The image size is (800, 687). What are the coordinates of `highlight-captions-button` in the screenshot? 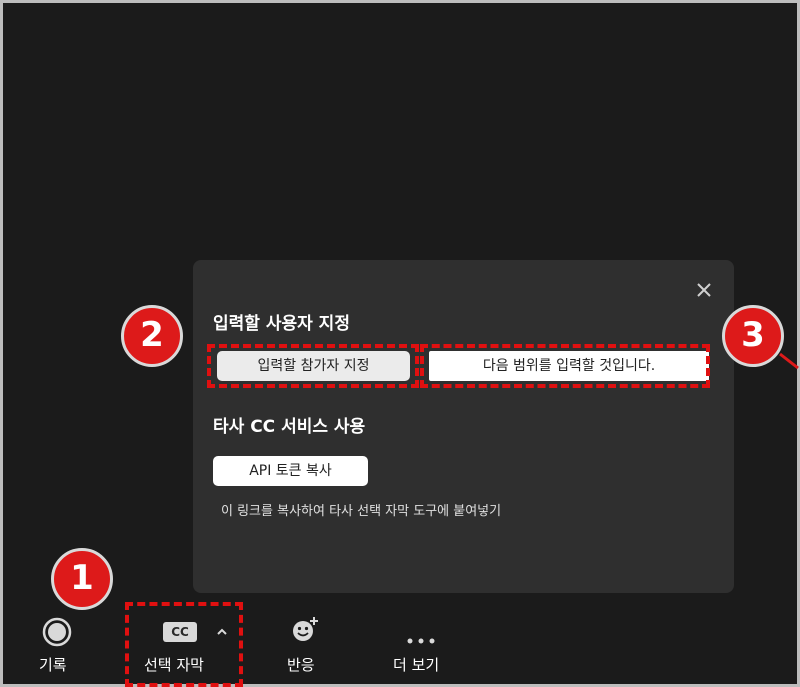 It's located at (184, 644).